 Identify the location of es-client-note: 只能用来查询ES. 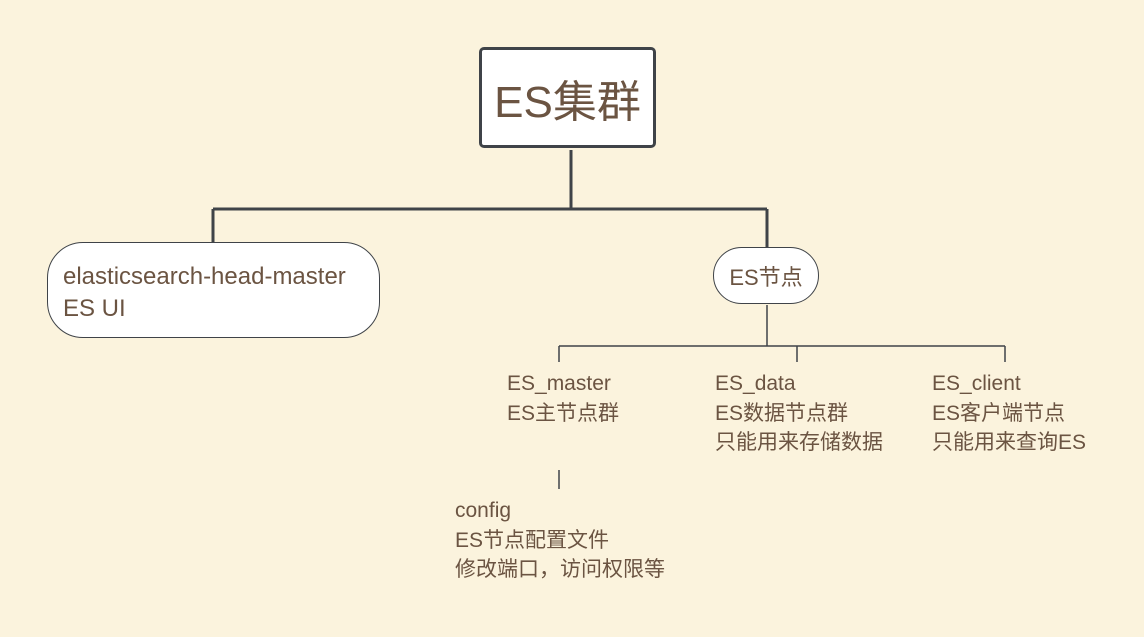
(1009, 442).